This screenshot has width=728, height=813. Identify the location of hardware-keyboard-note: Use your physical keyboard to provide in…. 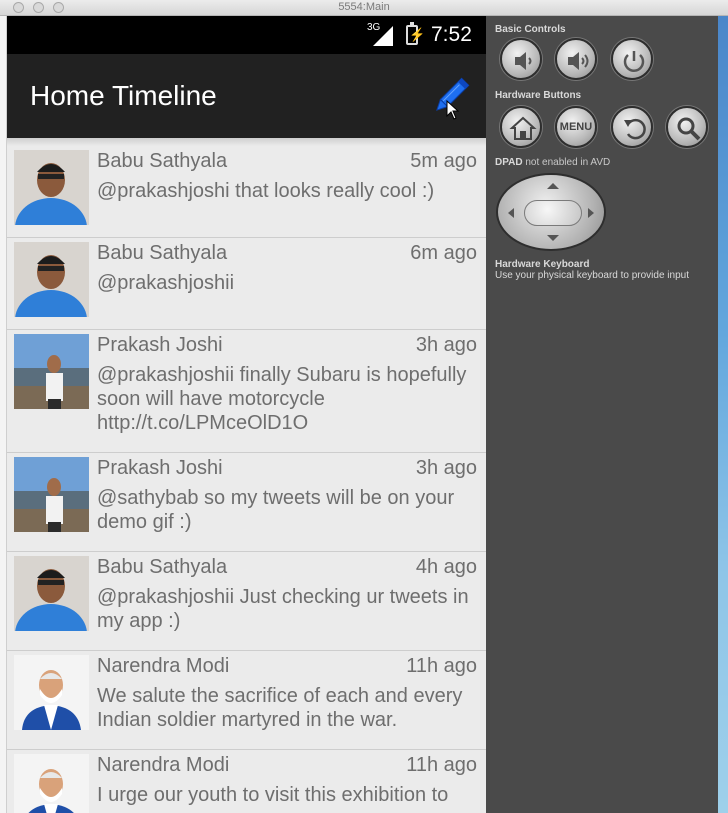
(592, 275).